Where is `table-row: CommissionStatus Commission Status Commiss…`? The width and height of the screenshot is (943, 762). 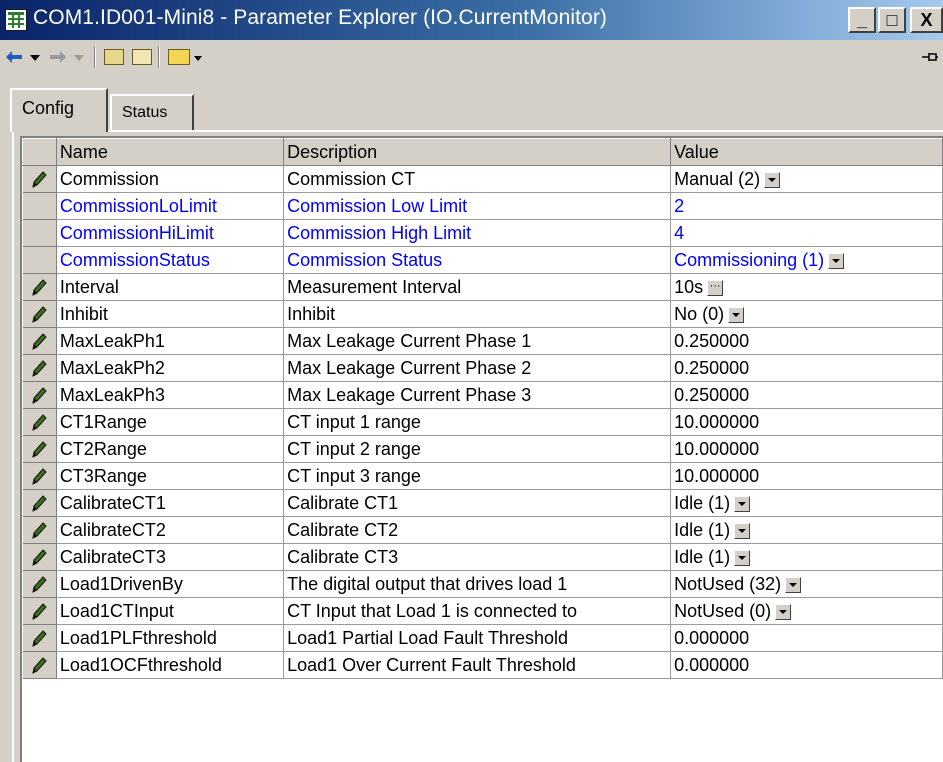
table-row: CommissionStatus Commission Status Commiss… is located at coordinates (482, 260).